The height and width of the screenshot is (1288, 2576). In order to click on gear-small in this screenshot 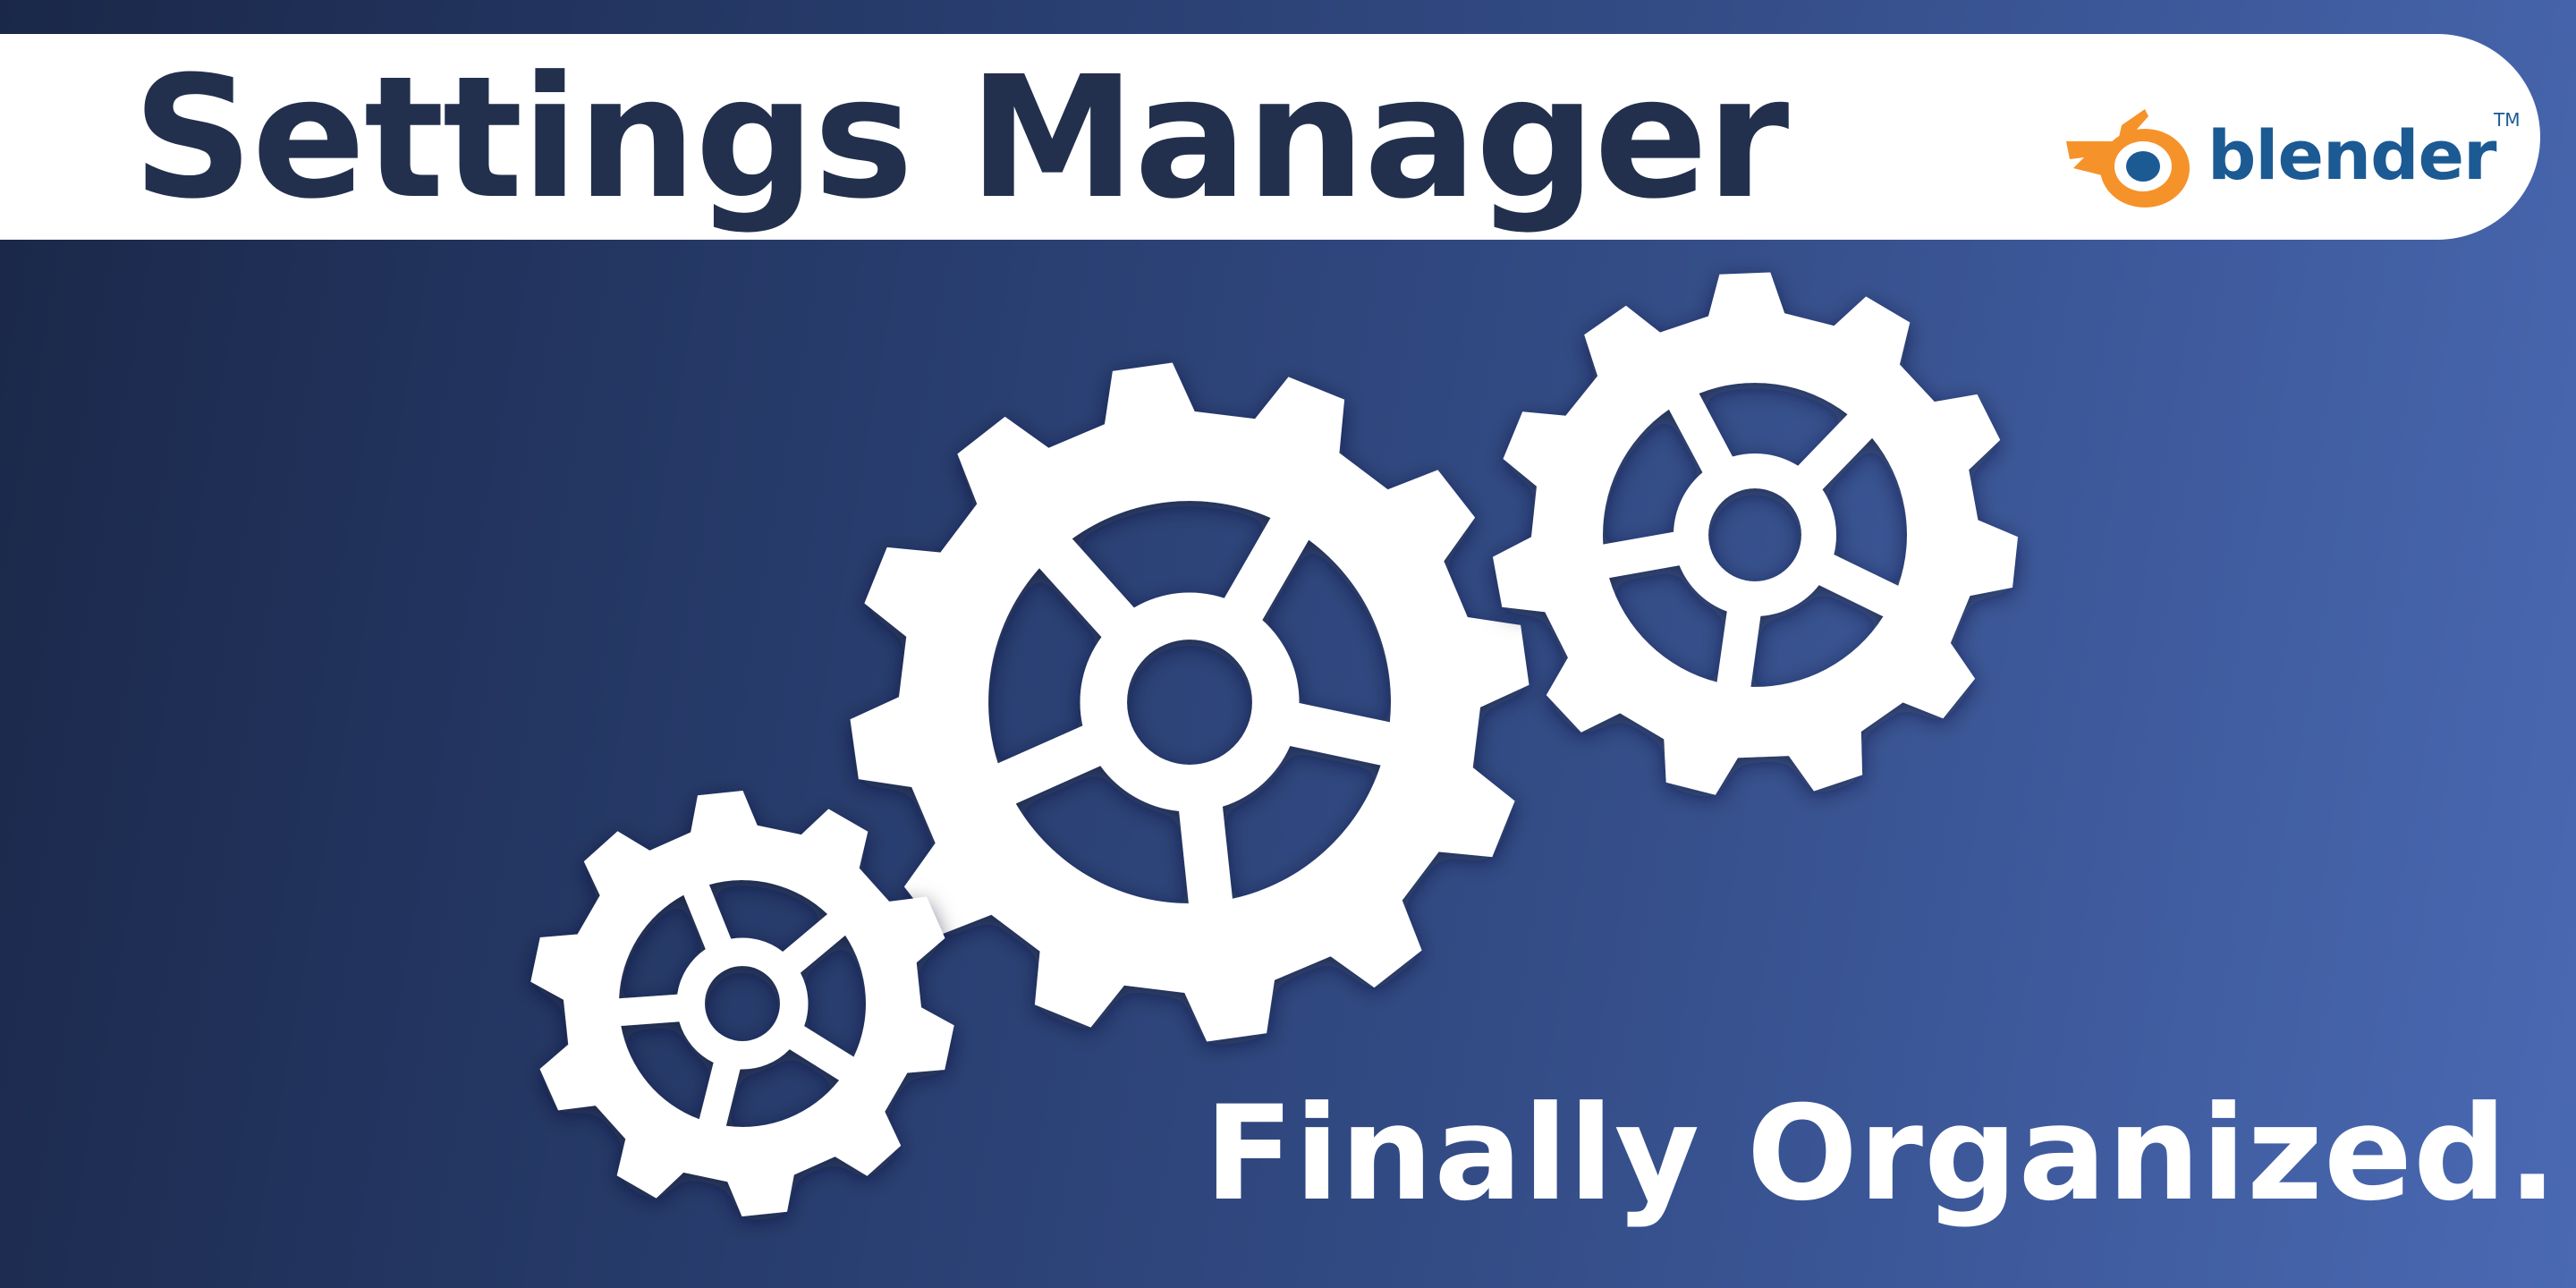, I will do `click(742, 1003)`.